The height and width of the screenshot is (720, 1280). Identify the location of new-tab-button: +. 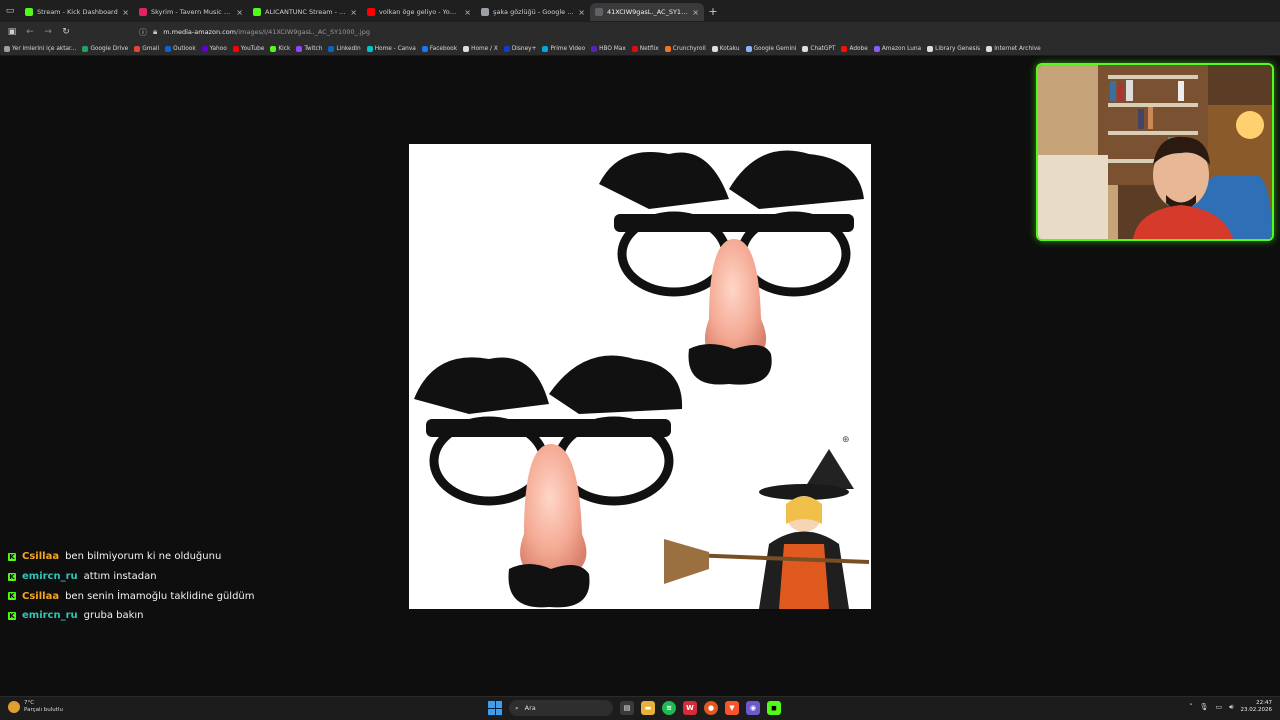
(713, 11).